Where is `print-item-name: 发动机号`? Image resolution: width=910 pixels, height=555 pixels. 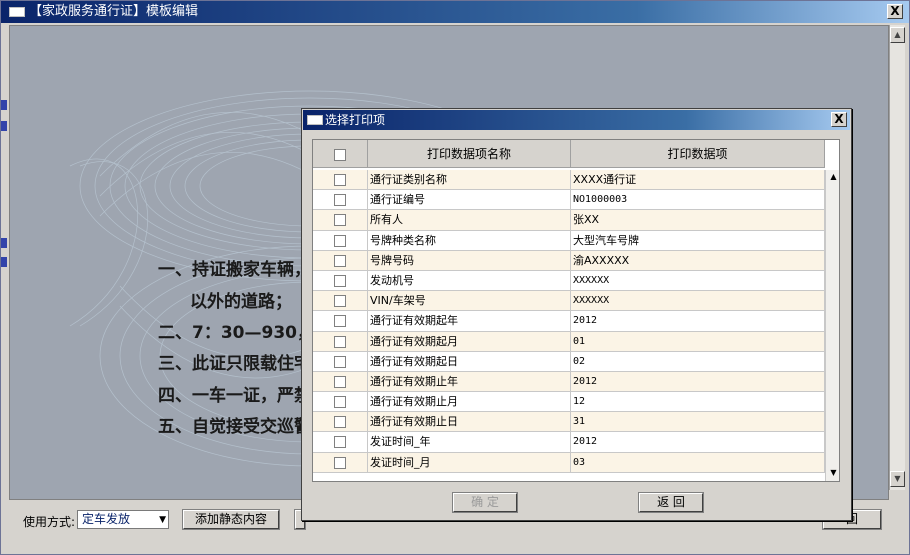
print-item-name: 发动机号 is located at coordinates (469, 280).